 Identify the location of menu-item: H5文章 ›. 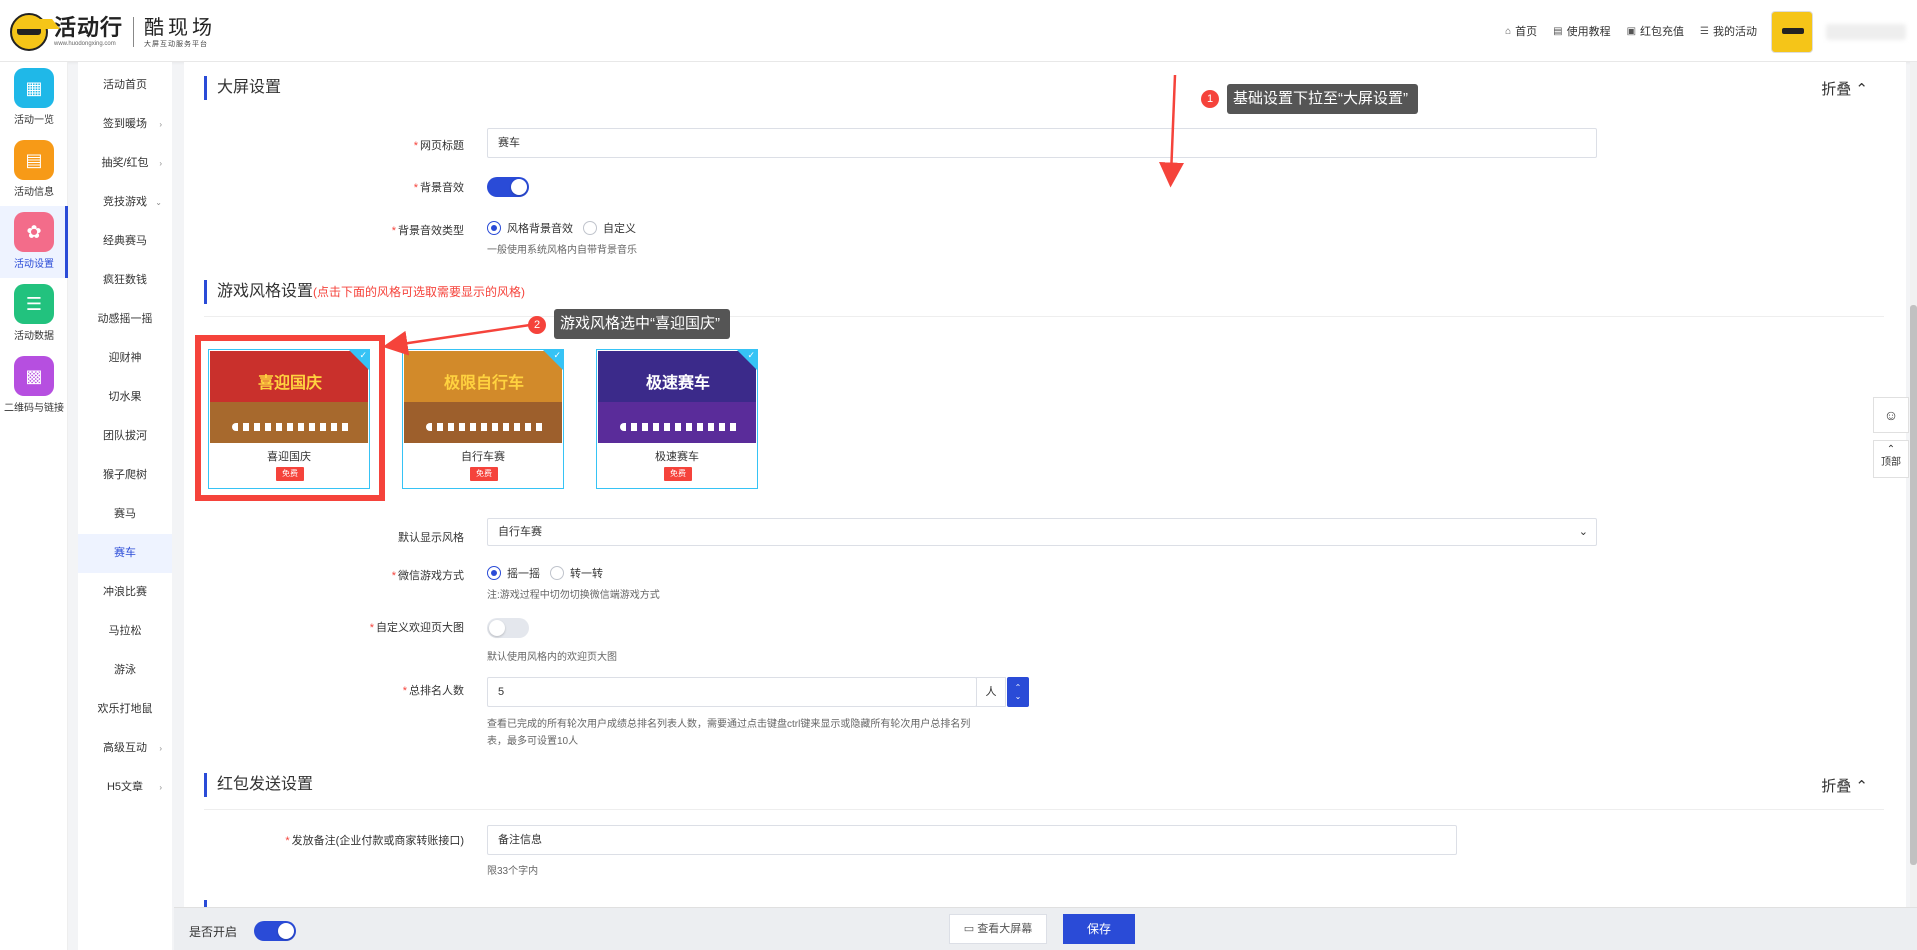
(125, 787).